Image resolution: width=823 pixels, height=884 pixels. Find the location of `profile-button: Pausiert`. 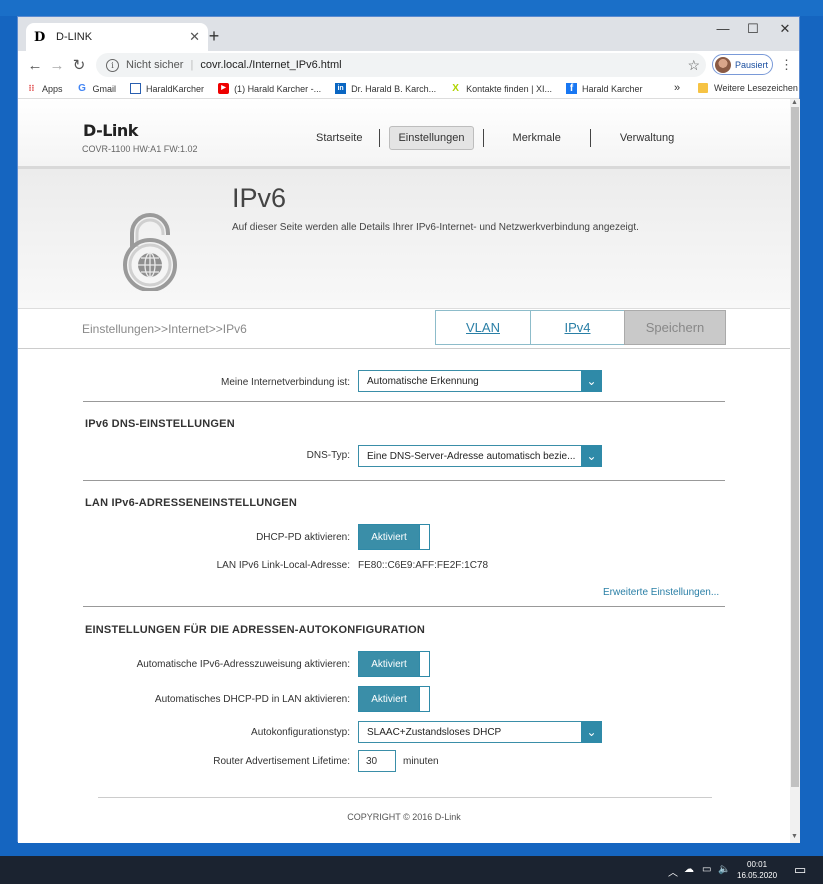

profile-button: Pausiert is located at coordinates (742, 64).